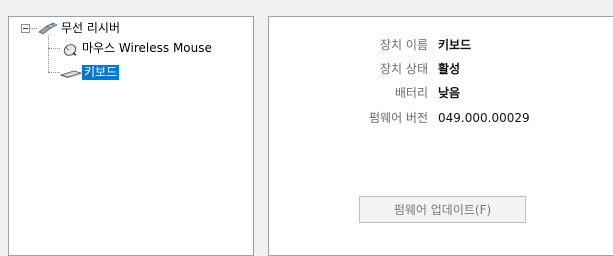 This screenshot has height=256, width=613. What do you see at coordinates (449, 69) in the screenshot?
I see `device-status-value: 활성` at bounding box center [449, 69].